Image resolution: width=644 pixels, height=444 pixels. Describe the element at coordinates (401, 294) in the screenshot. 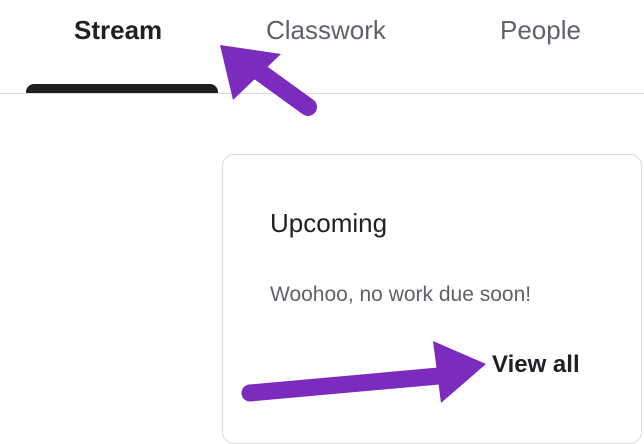

I see `upcoming-message: Woohoo, no work due soon!` at that location.